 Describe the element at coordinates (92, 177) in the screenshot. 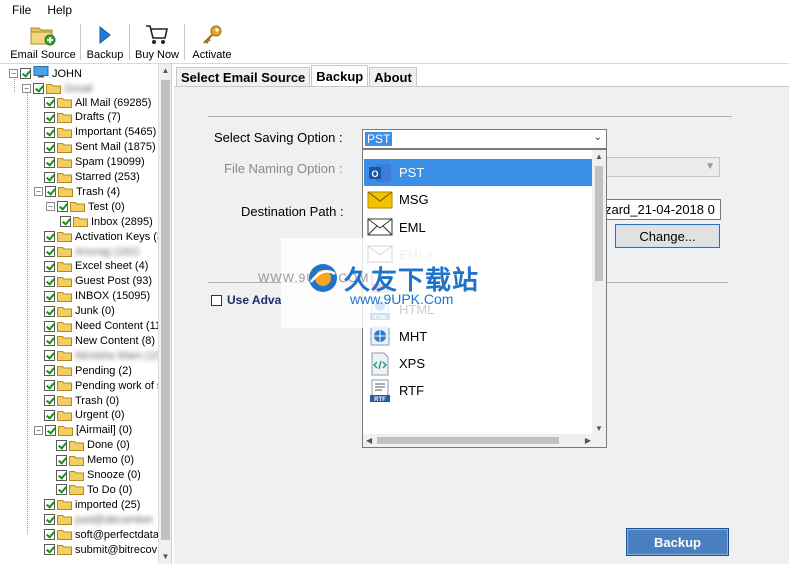

I see `tree-item: Starred (253)` at that location.